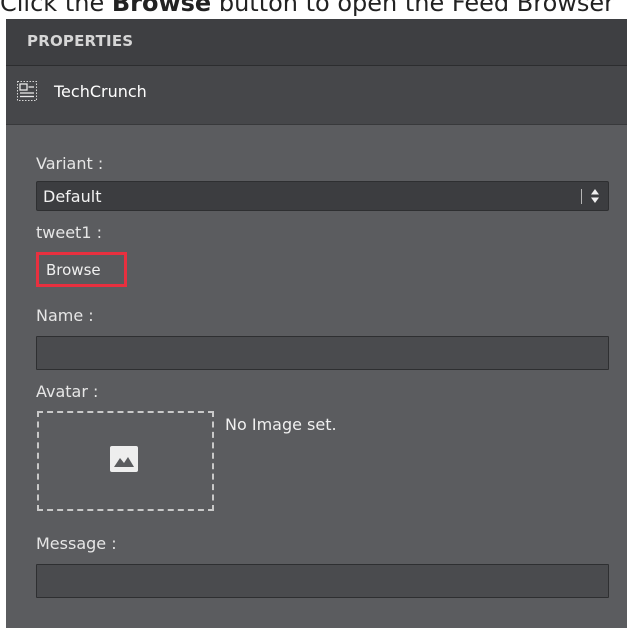 The image size is (627, 628). Describe the element at coordinates (595, 196) in the screenshot. I see `up-down-arrows-icon` at that location.